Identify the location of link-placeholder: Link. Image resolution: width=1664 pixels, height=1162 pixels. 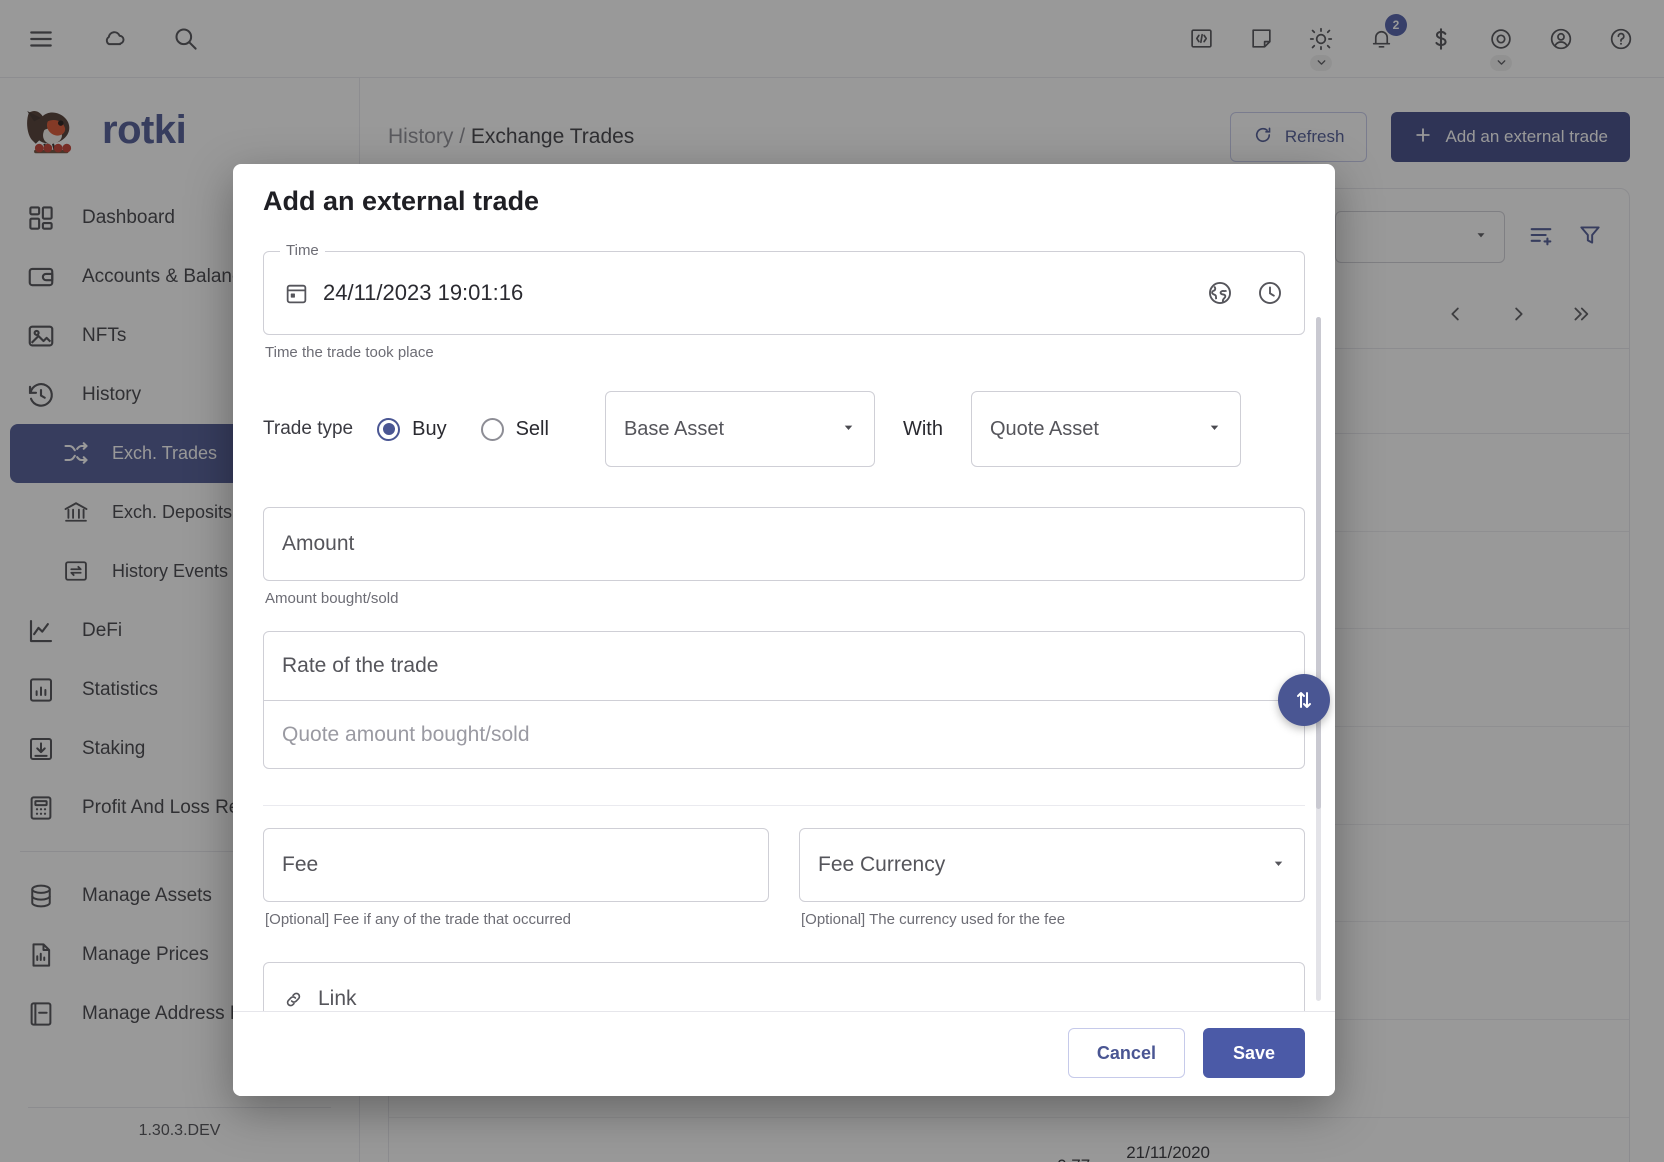
(337, 998).